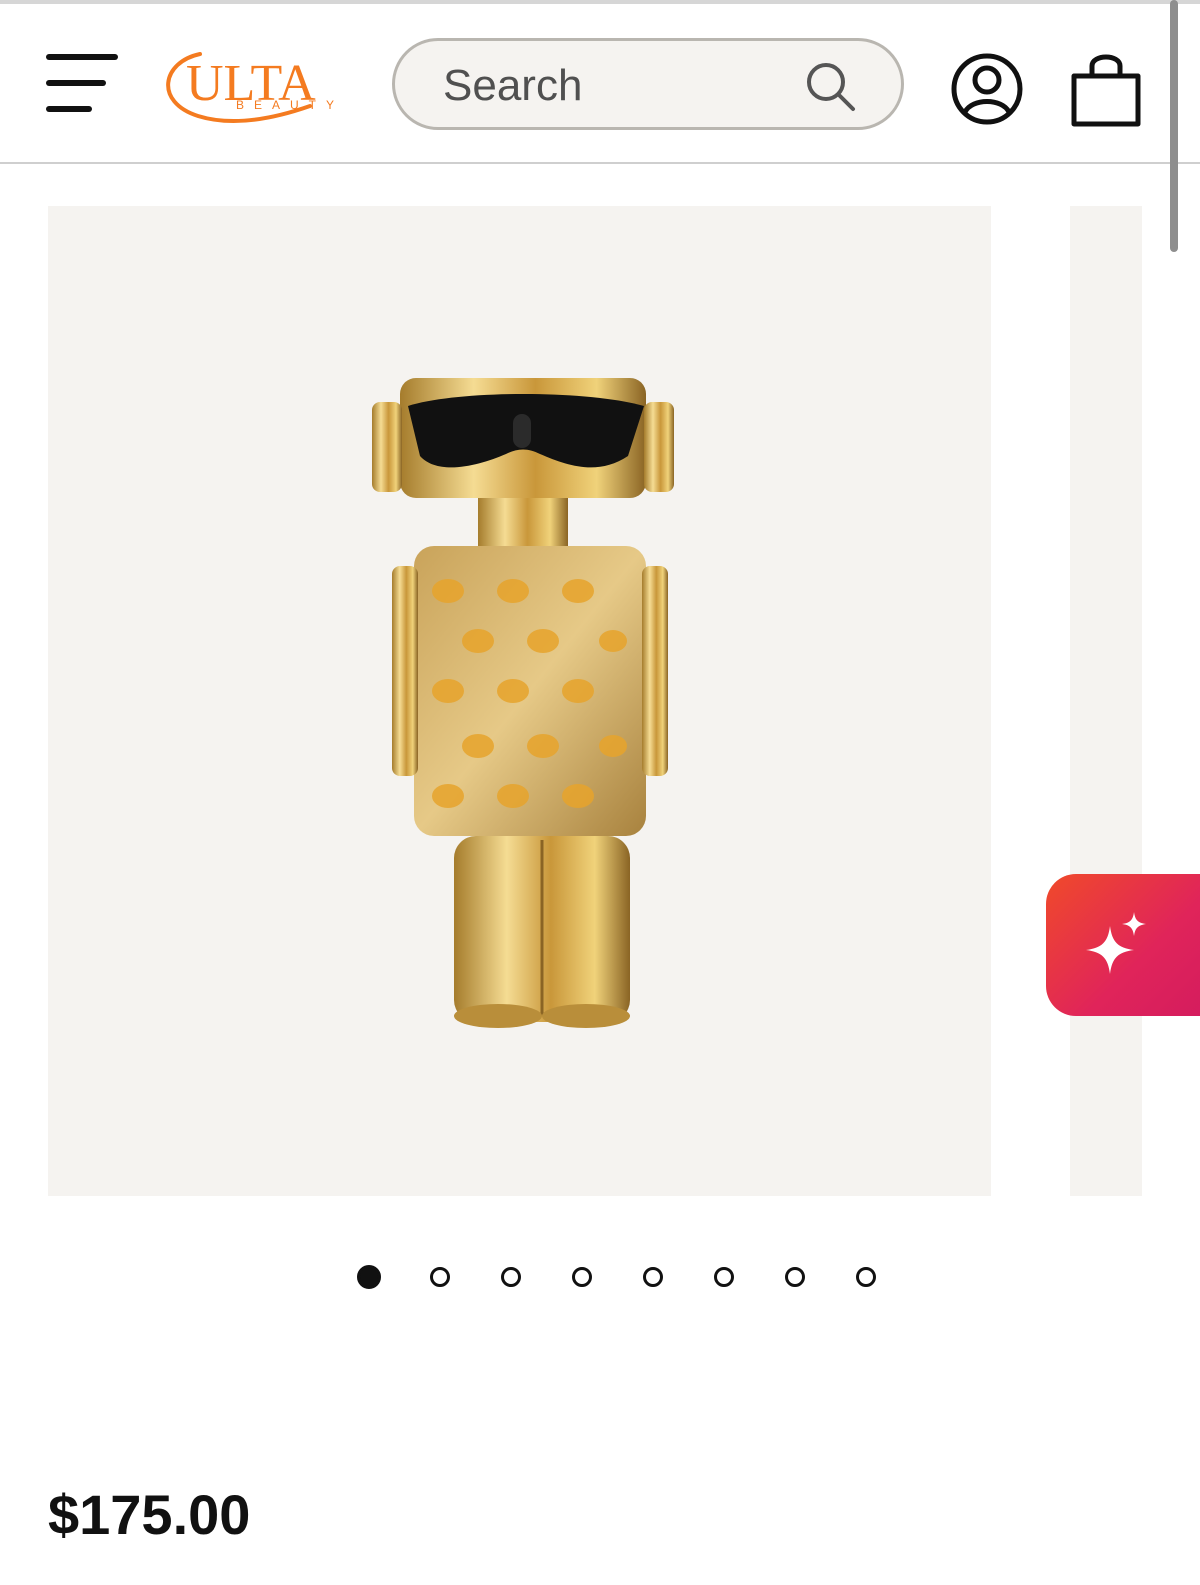 The height and width of the screenshot is (1585, 1200). I want to click on search-icon, so click(831, 87).